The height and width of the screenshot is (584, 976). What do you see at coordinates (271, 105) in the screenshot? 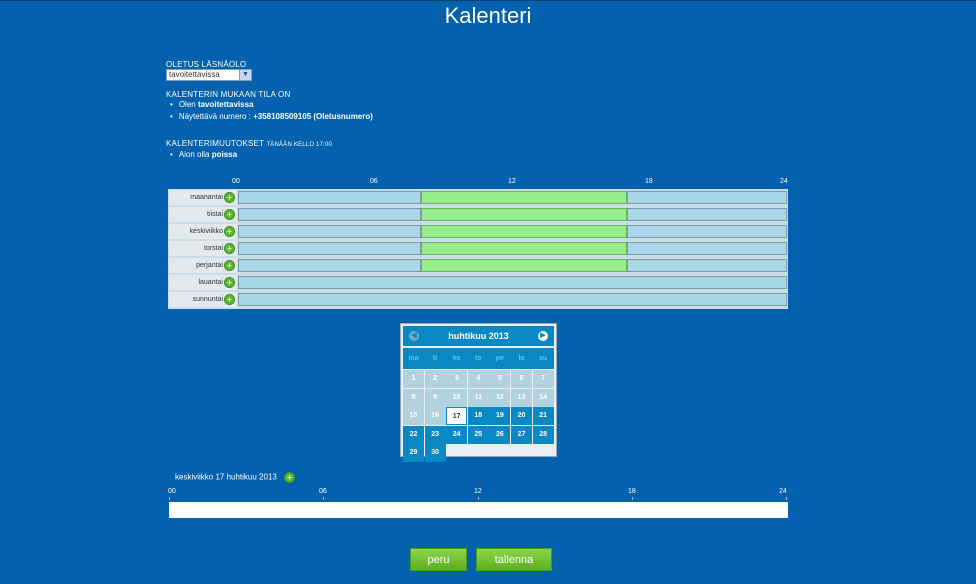
I see `list-item: Olen tavoitettavissa` at bounding box center [271, 105].